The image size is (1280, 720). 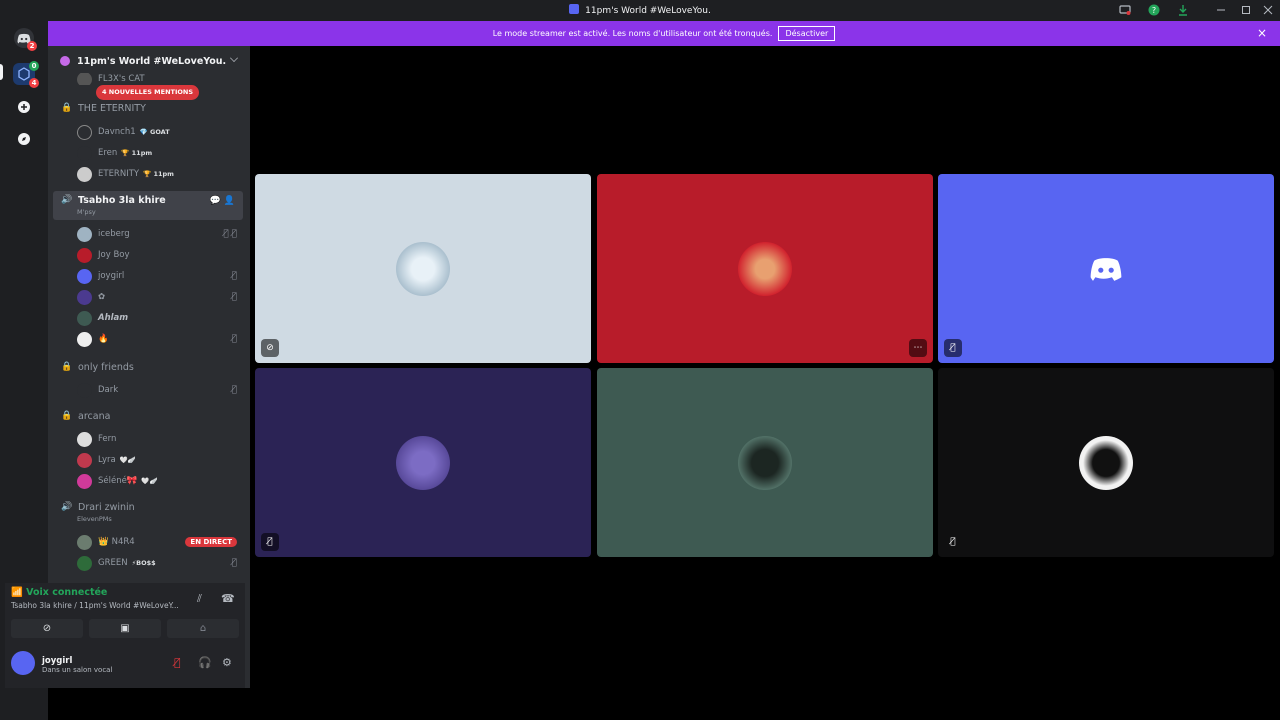 What do you see at coordinates (113, 318) in the screenshot?
I see `user-name: Ahlam` at bounding box center [113, 318].